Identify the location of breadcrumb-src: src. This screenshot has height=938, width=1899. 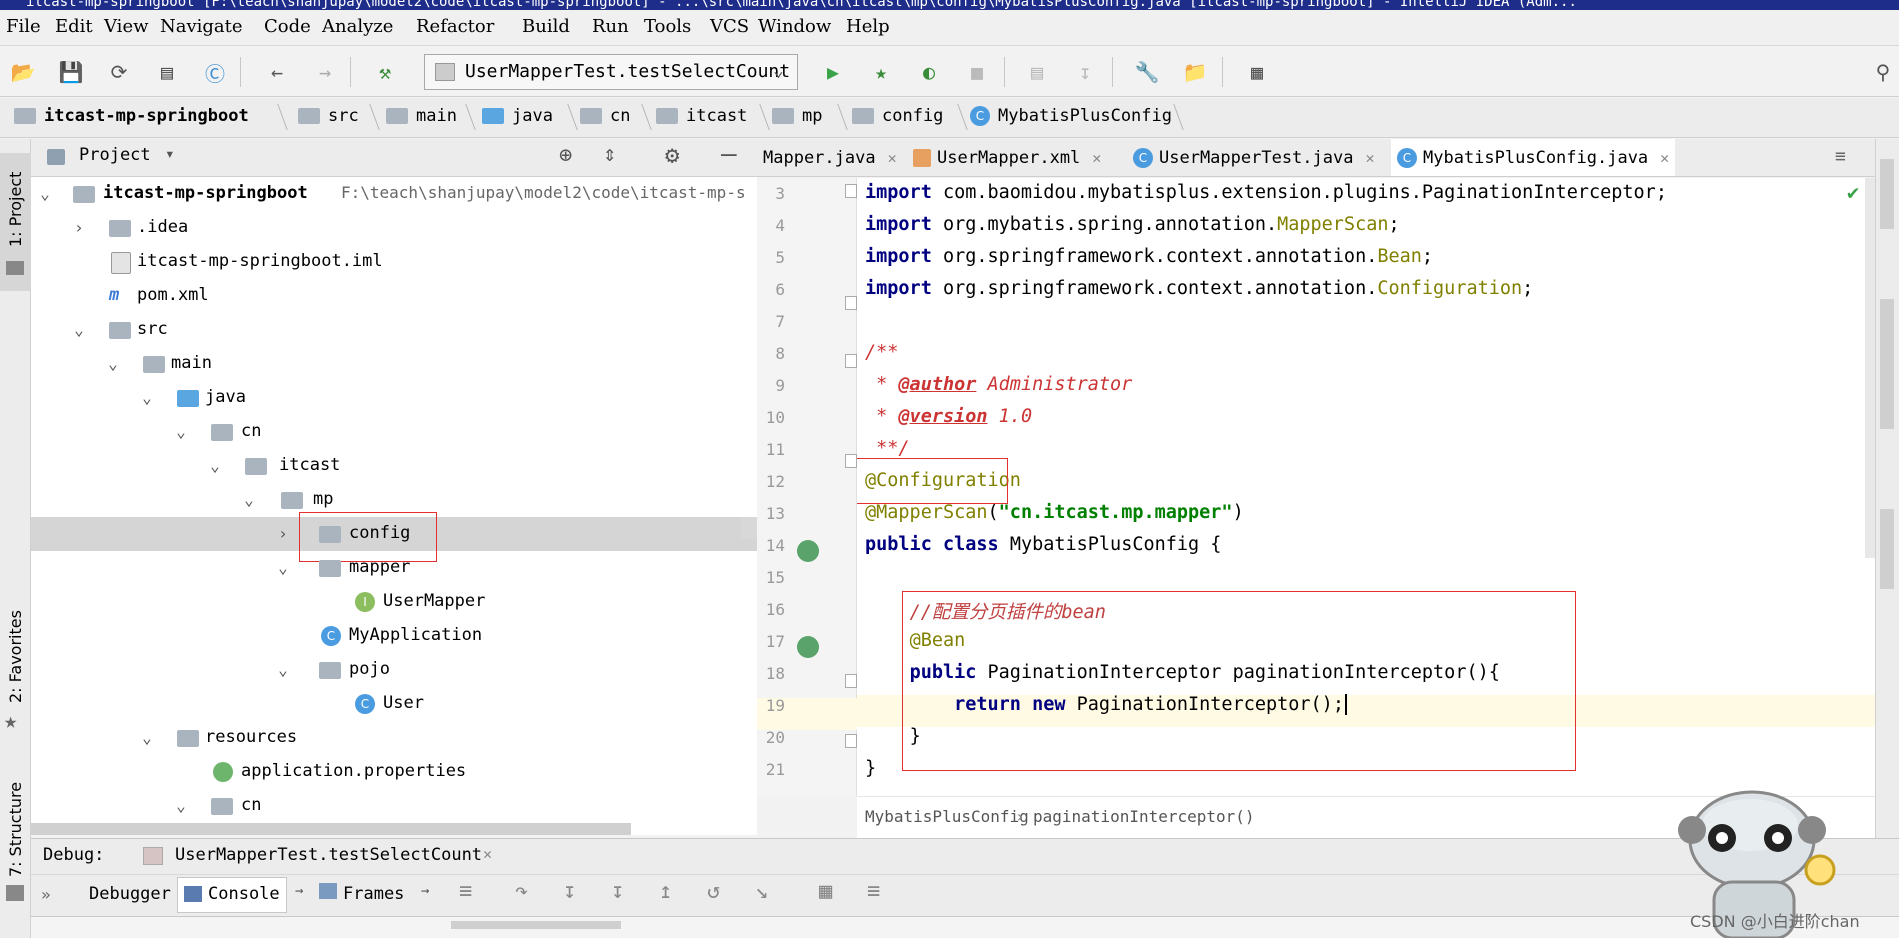
(328, 116).